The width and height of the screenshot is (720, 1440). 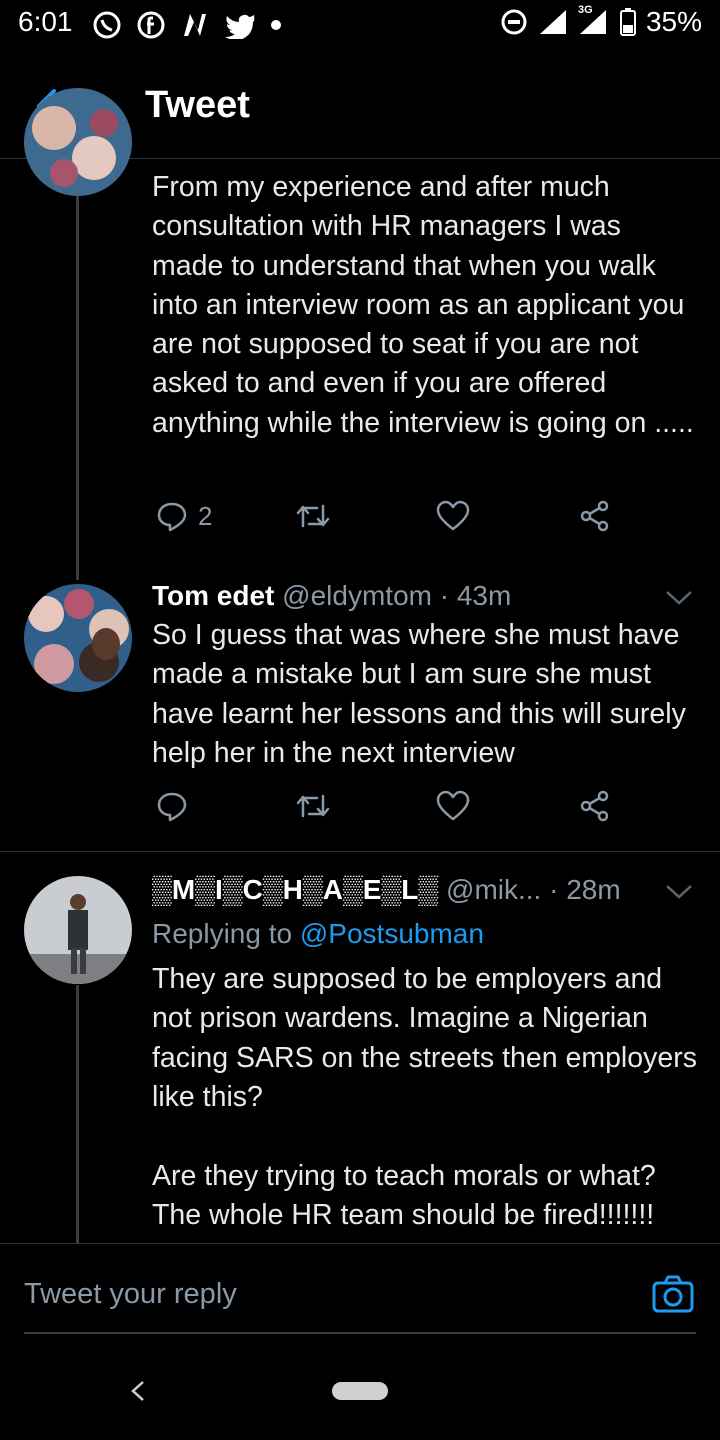 I want to click on more-notifications-dot-icon, so click(x=276, y=25).